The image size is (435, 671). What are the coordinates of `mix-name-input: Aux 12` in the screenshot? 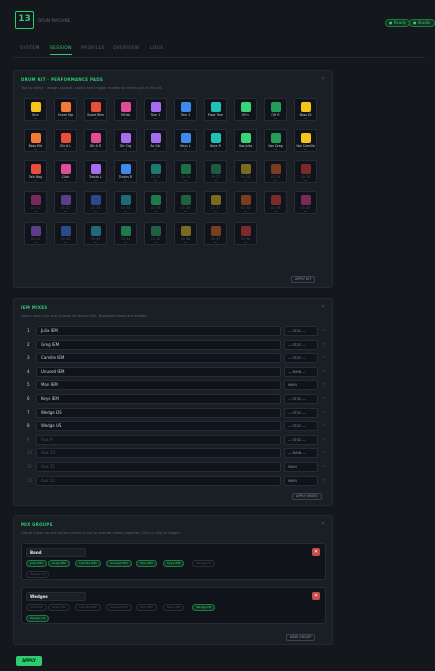 It's located at (158, 480).